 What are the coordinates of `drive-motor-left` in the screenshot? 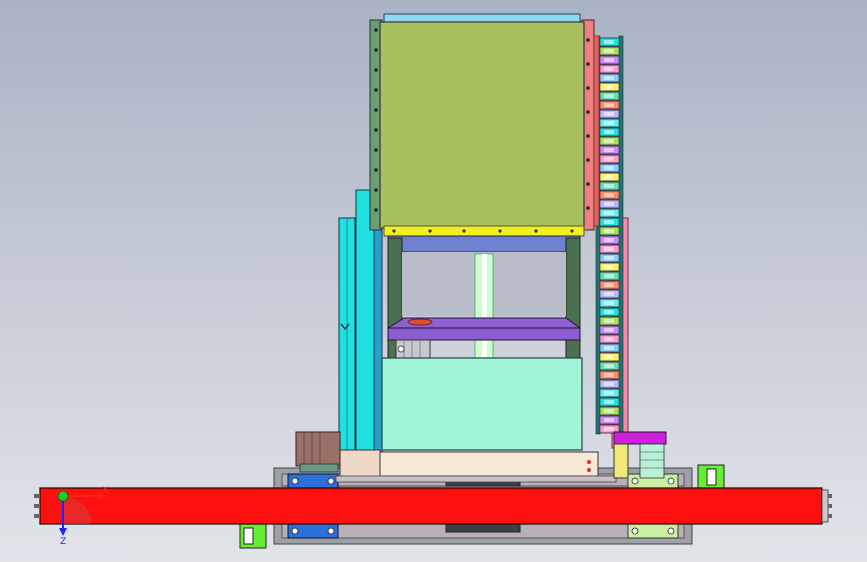 It's located at (318, 452).